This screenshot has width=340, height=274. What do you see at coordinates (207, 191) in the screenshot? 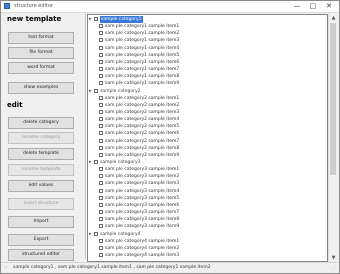
I see `tree-item-node: sam ple category3 sample item4` at bounding box center [207, 191].